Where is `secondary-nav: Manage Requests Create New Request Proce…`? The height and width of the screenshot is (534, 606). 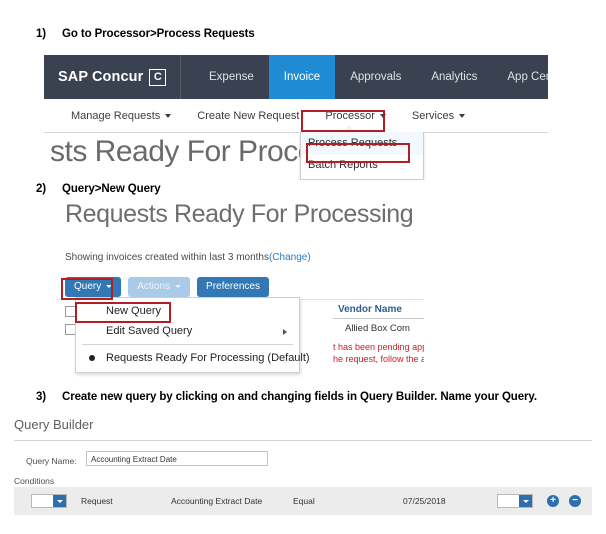
secondary-nav: Manage Requests Create New Request Proce… is located at coordinates (296, 116).